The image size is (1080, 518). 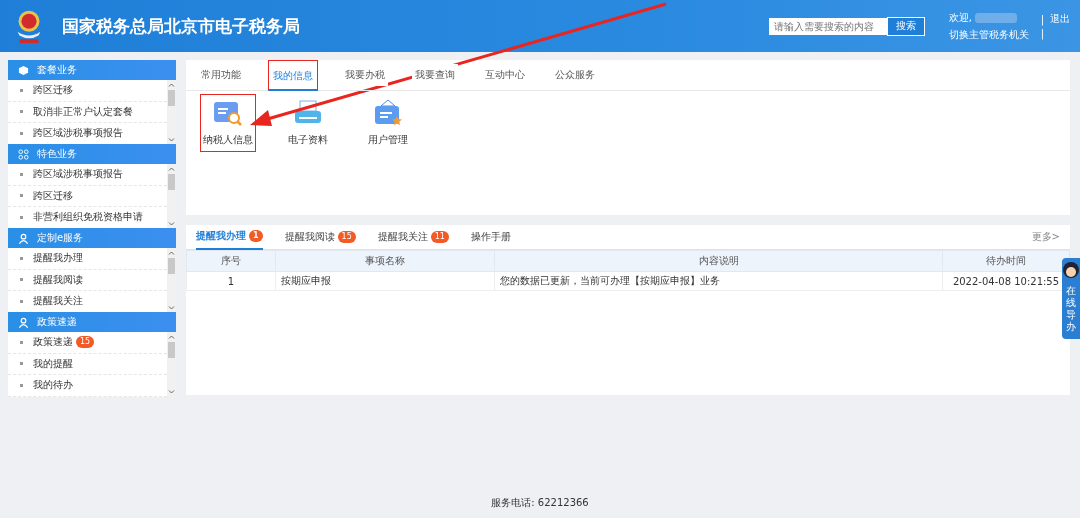 What do you see at coordinates (995, 17) in the screenshot?
I see `blurred-name` at bounding box center [995, 17].